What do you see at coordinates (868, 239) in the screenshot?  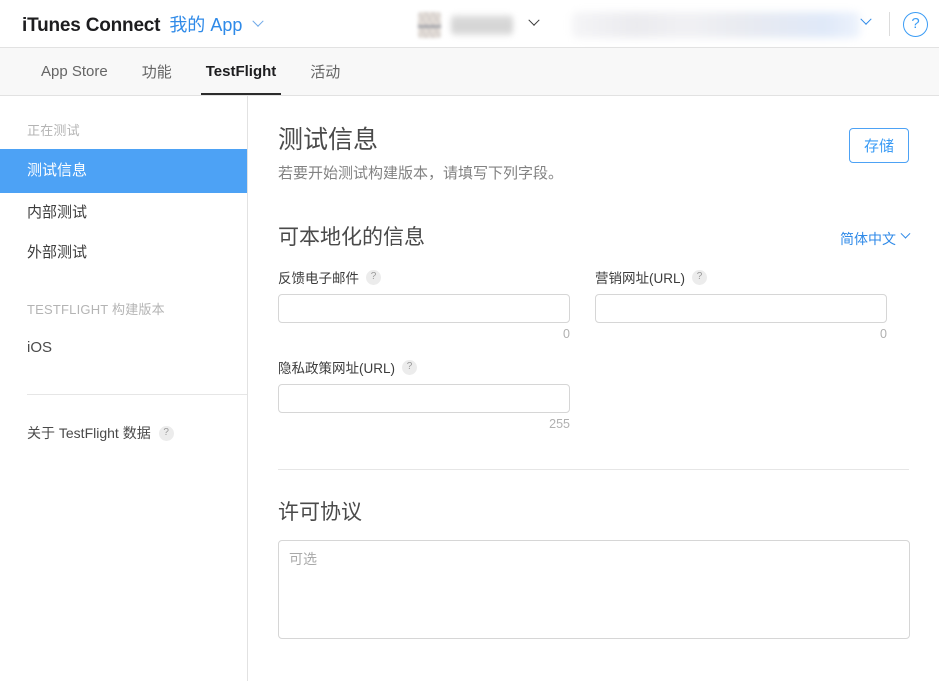 I see `language-selector-label: 简体中文` at bounding box center [868, 239].